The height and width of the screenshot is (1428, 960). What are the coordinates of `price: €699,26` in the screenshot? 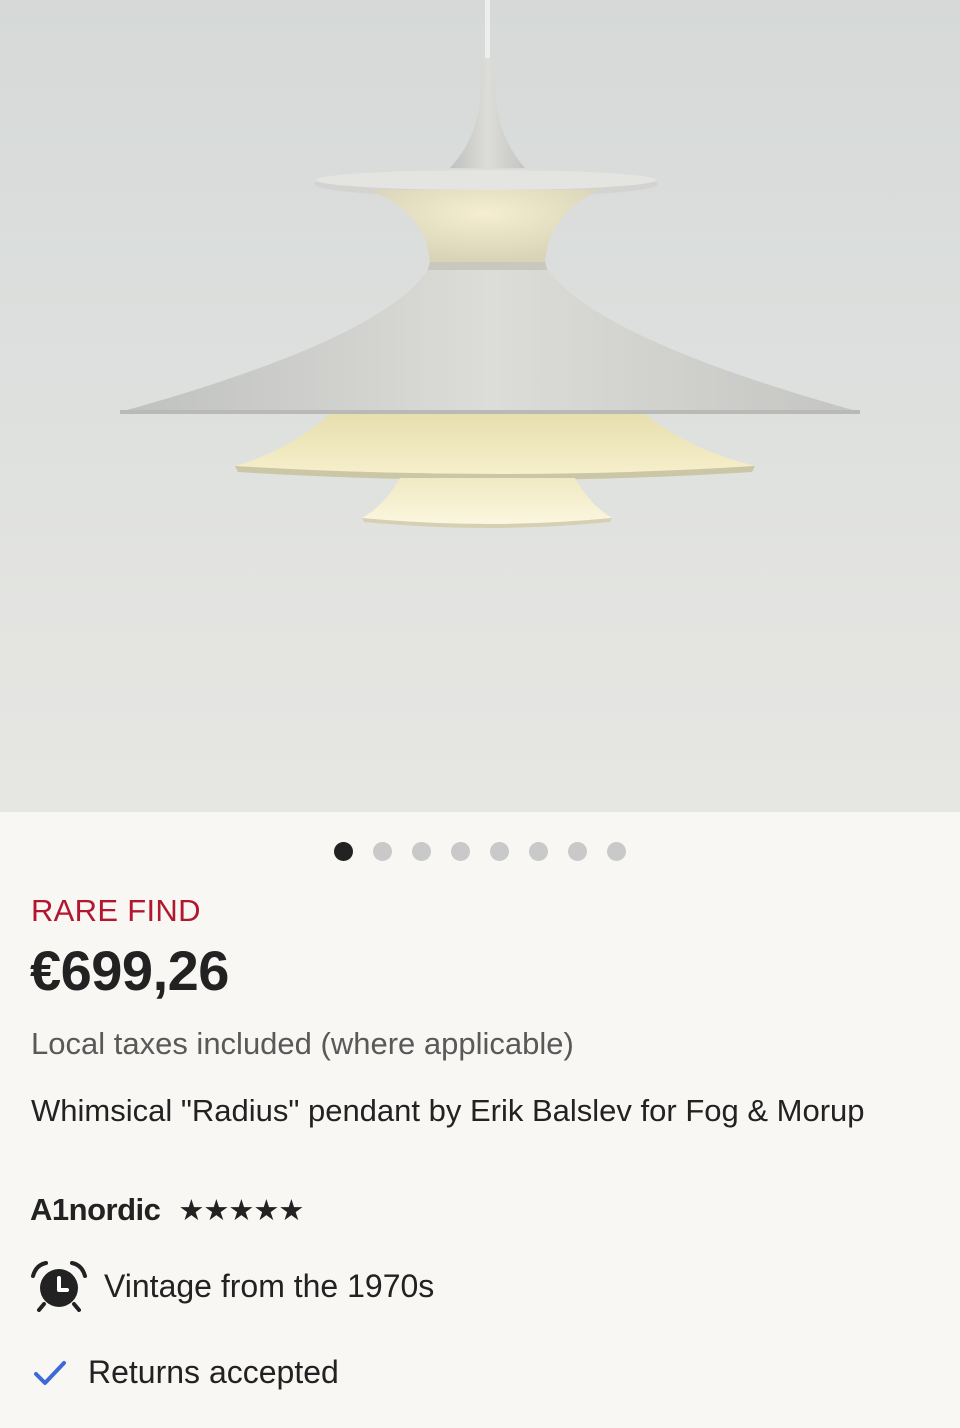 It's located at (129, 970).